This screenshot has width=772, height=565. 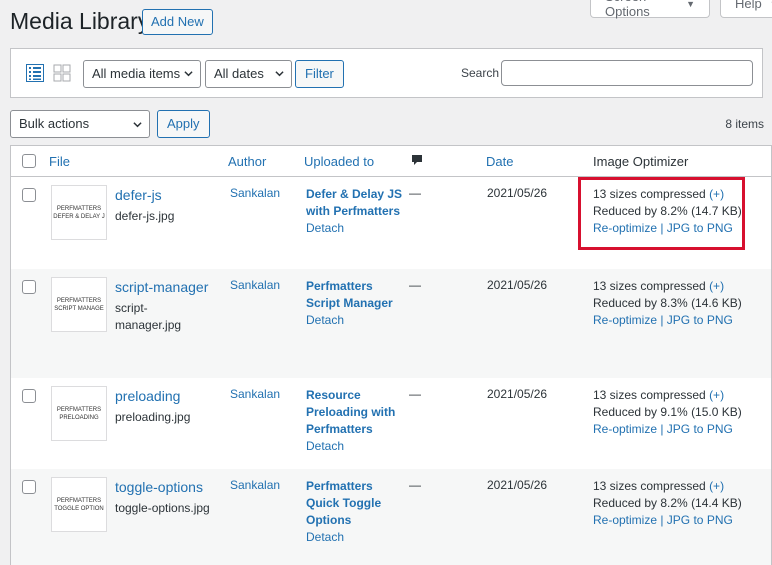 I want to click on media-title-link: preloading, so click(x=147, y=396).